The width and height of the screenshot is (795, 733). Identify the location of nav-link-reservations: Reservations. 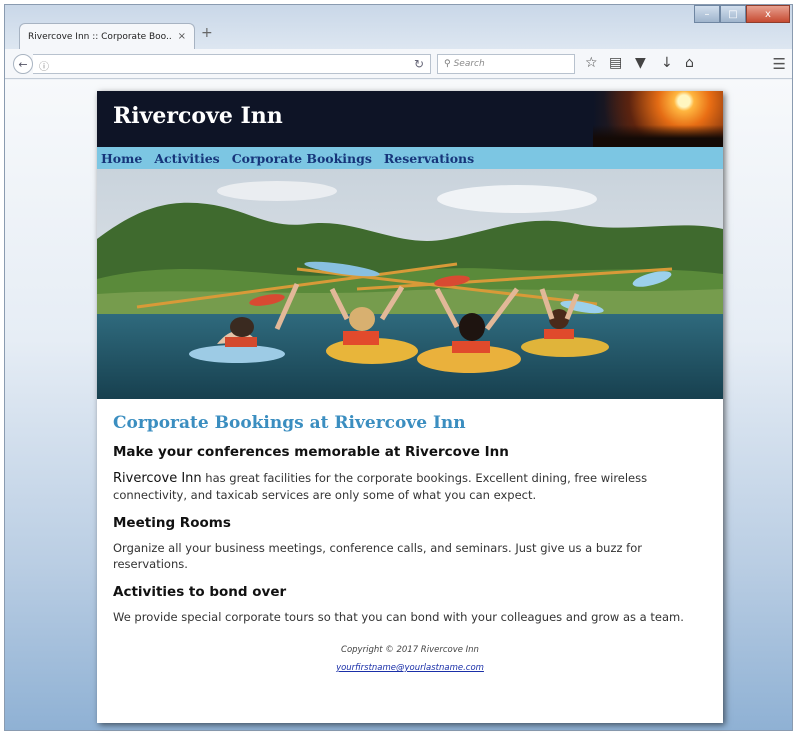
(429, 158).